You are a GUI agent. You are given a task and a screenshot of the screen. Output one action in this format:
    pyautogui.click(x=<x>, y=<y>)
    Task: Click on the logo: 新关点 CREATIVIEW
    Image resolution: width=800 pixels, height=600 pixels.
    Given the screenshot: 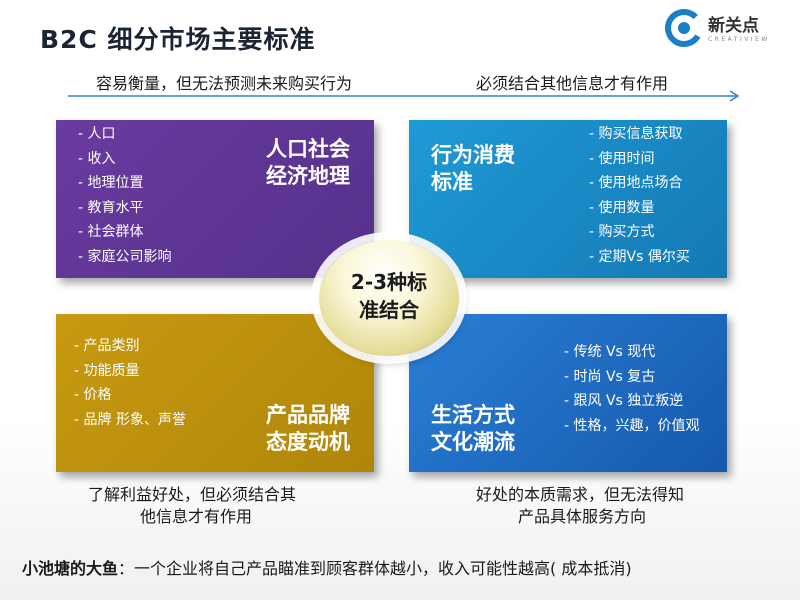 What is the action you would take?
    pyautogui.click(x=727, y=28)
    